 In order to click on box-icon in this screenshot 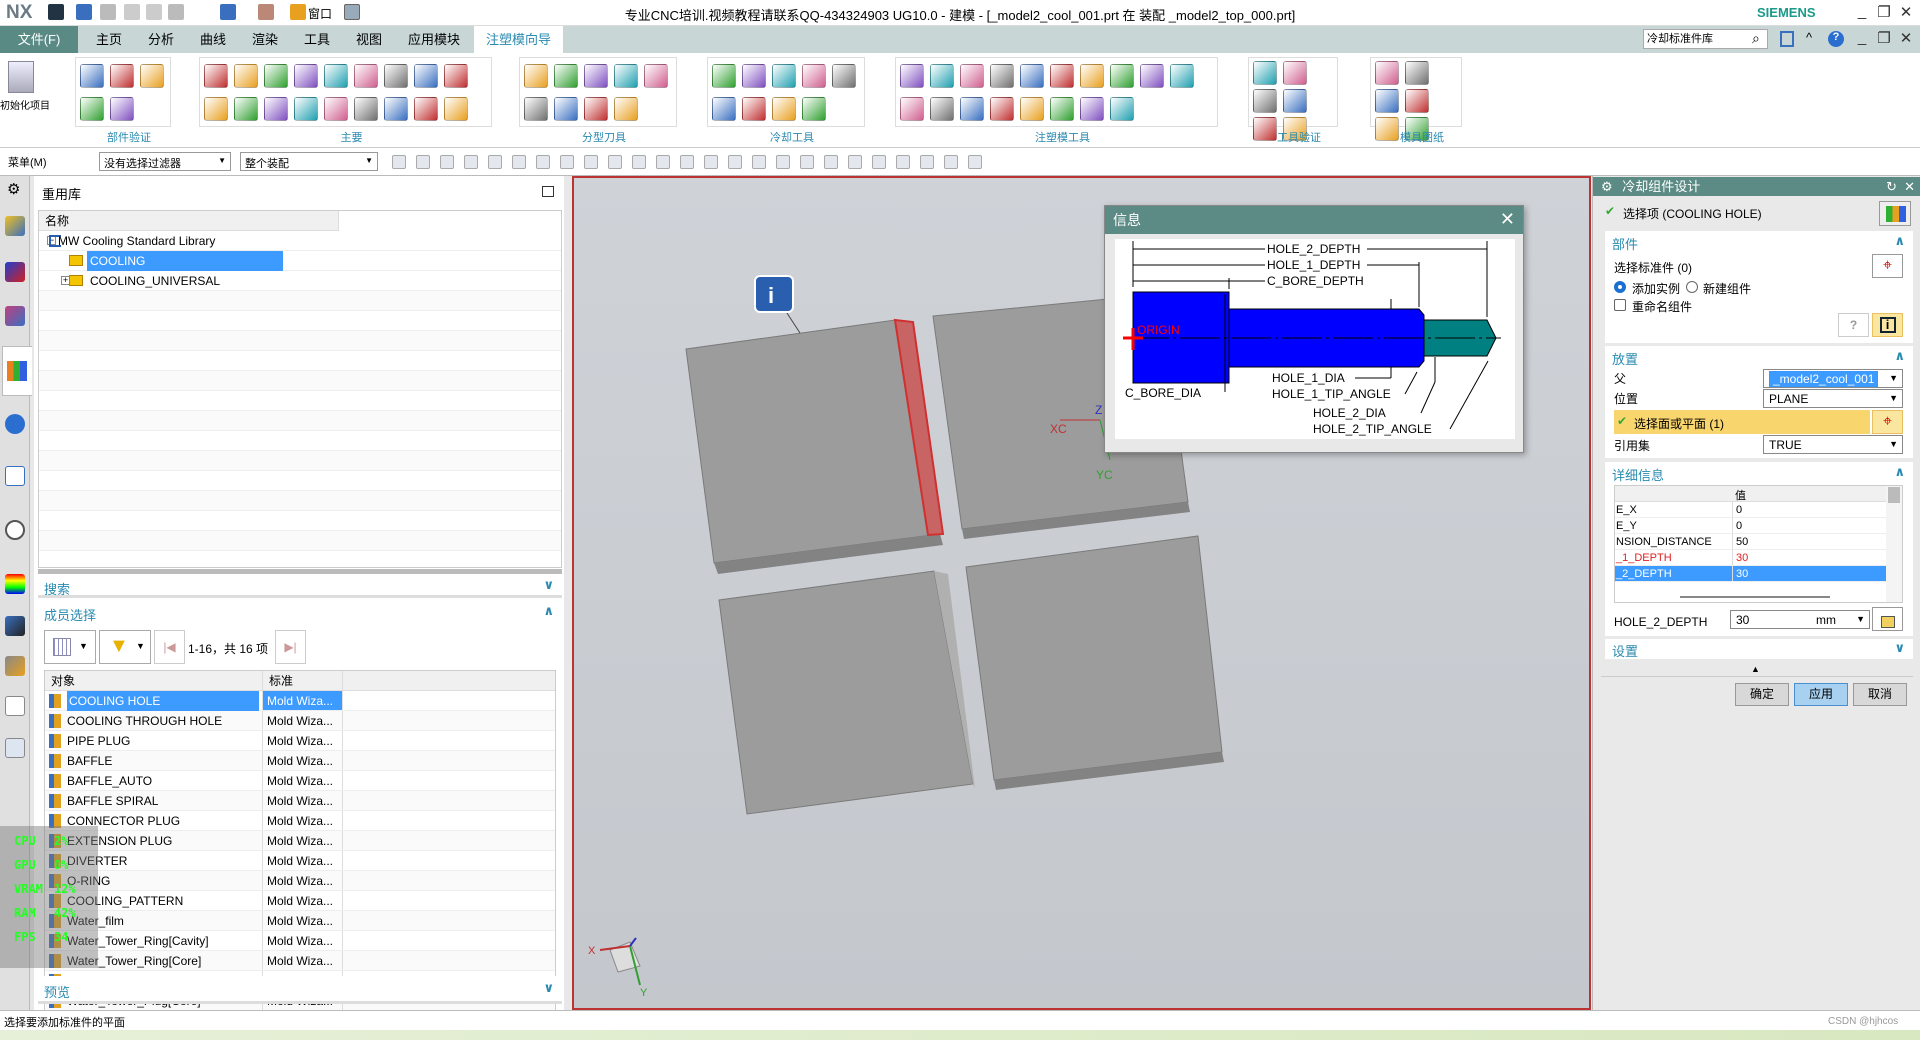, I will do `click(912, 108)`.